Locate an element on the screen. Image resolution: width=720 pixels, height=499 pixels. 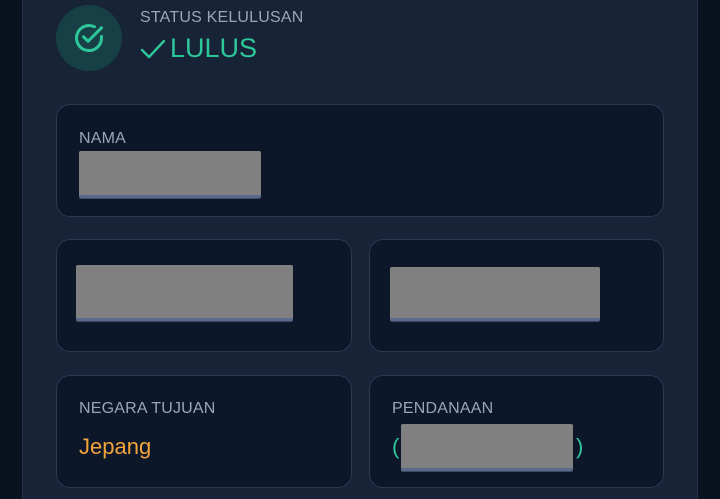
card-nama-label: NAMA is located at coordinates (103, 138).